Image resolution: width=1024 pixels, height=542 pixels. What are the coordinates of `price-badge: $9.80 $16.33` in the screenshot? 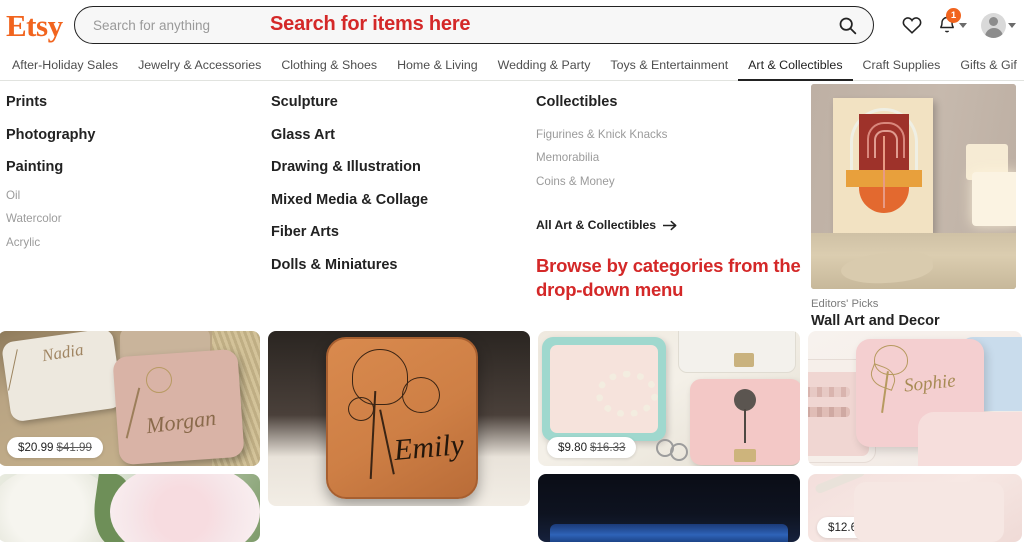 It's located at (592, 447).